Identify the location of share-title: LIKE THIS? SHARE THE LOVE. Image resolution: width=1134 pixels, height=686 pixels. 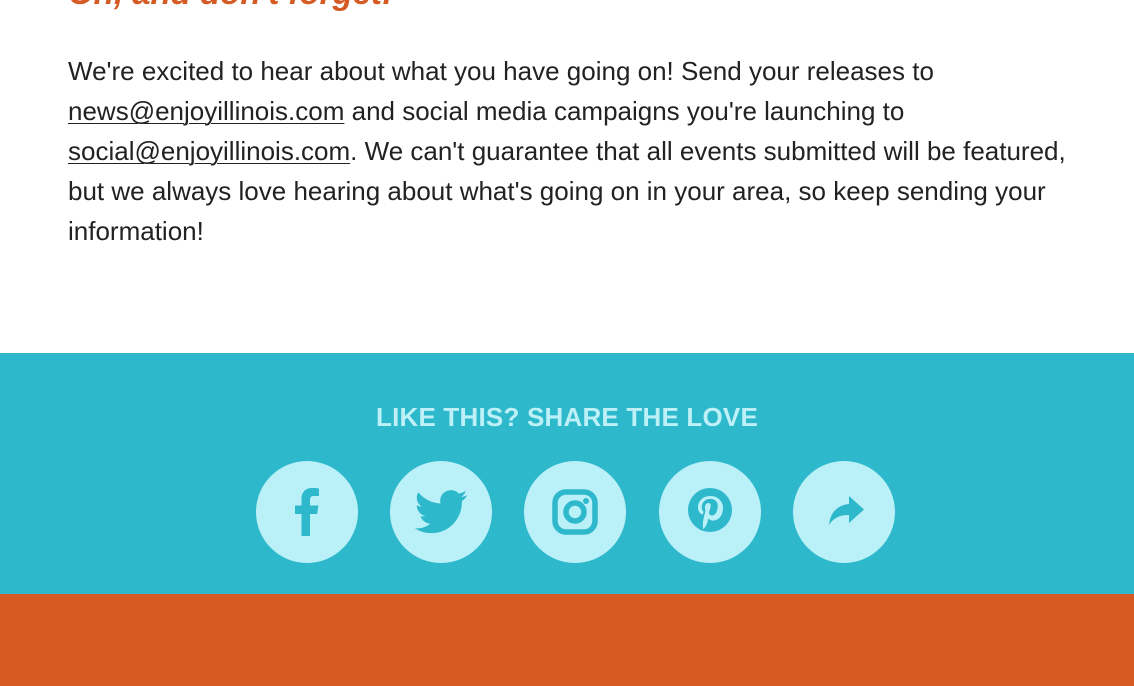
(567, 417).